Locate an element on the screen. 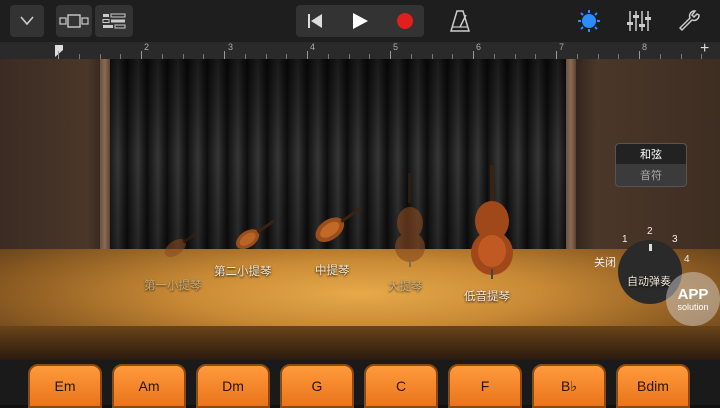  chord-button: Em is located at coordinates (65, 386).